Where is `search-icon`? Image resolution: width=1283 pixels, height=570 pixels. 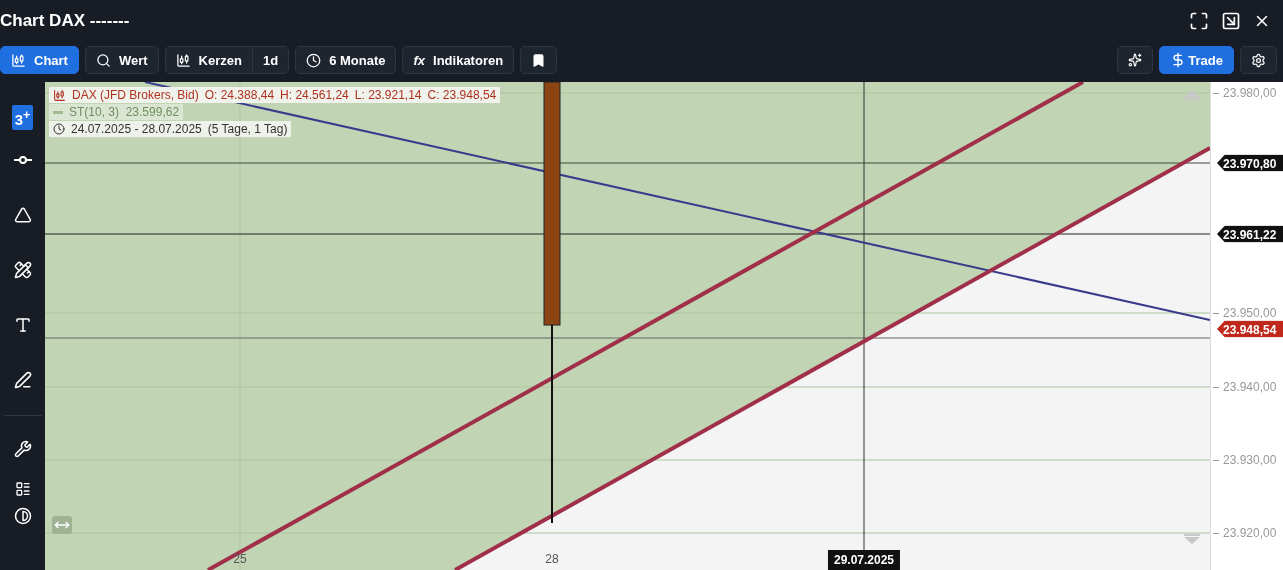 search-icon is located at coordinates (103, 60).